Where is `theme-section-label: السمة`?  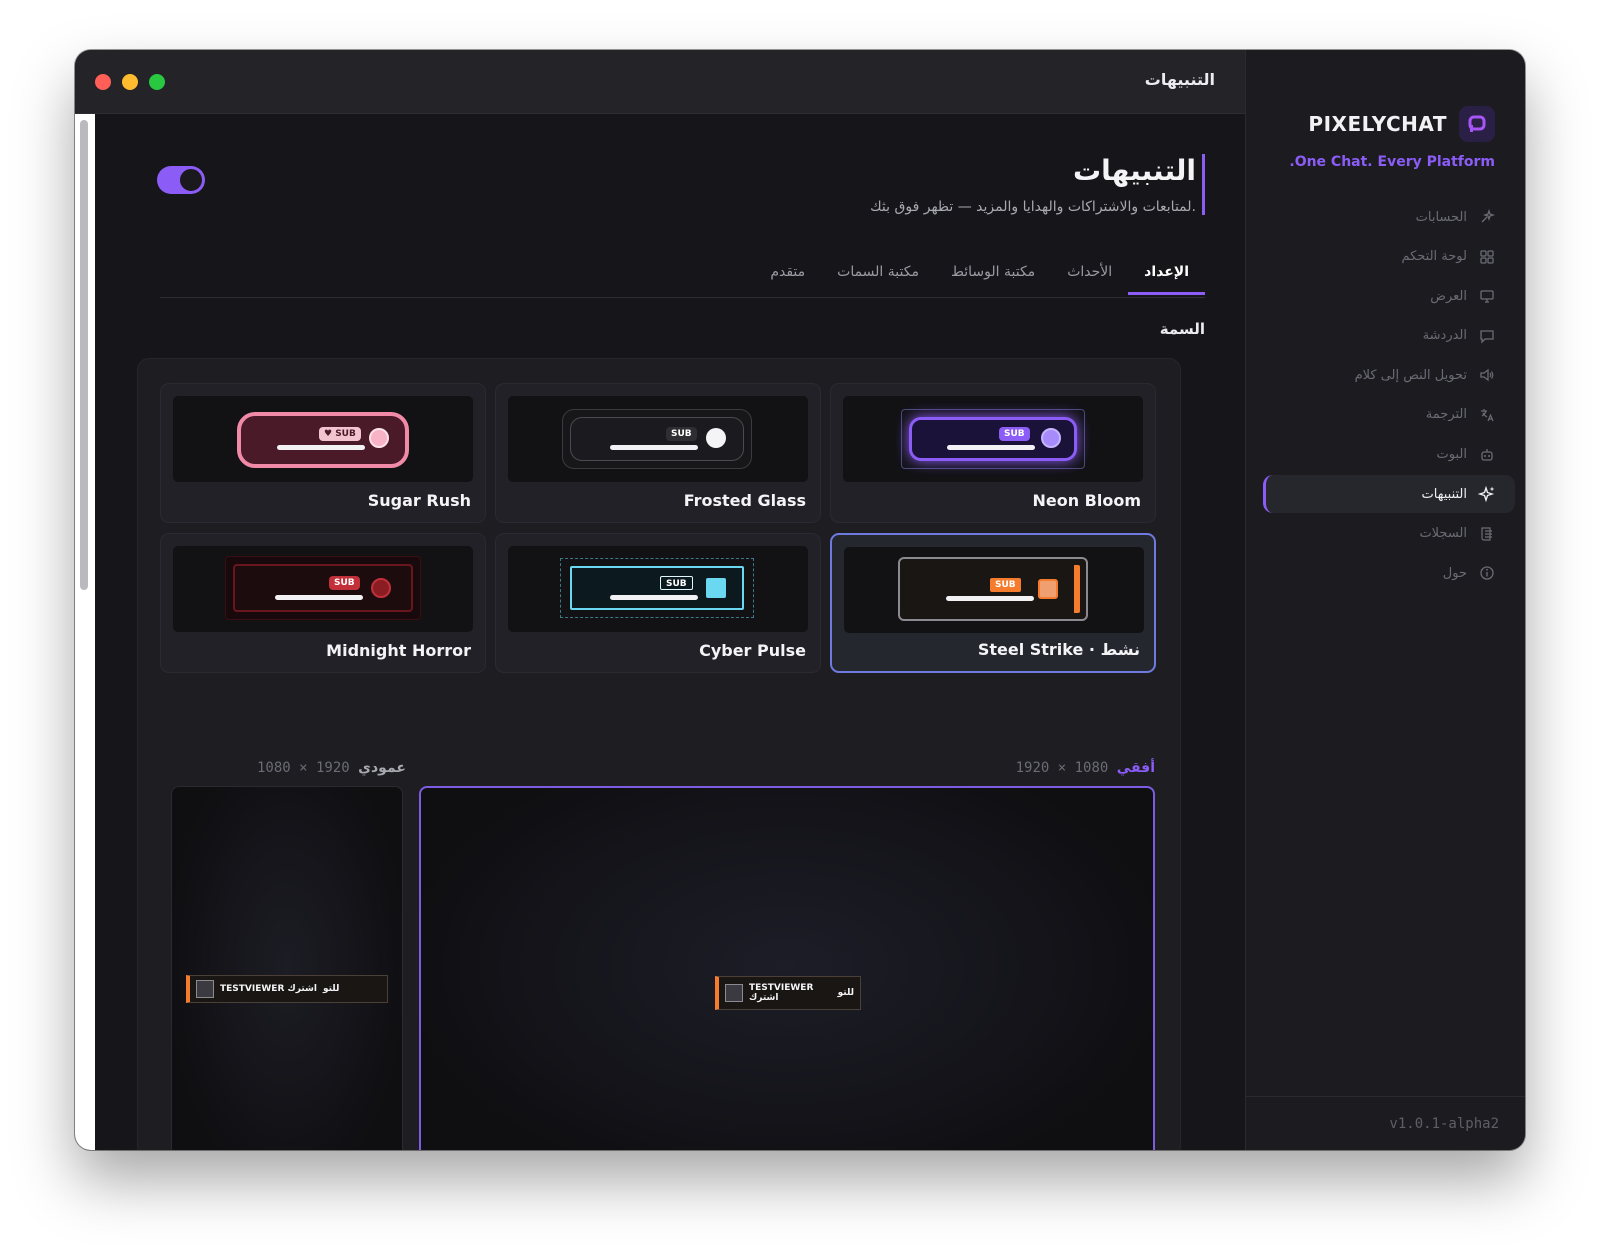 theme-section-label: السمة is located at coordinates (1182, 329).